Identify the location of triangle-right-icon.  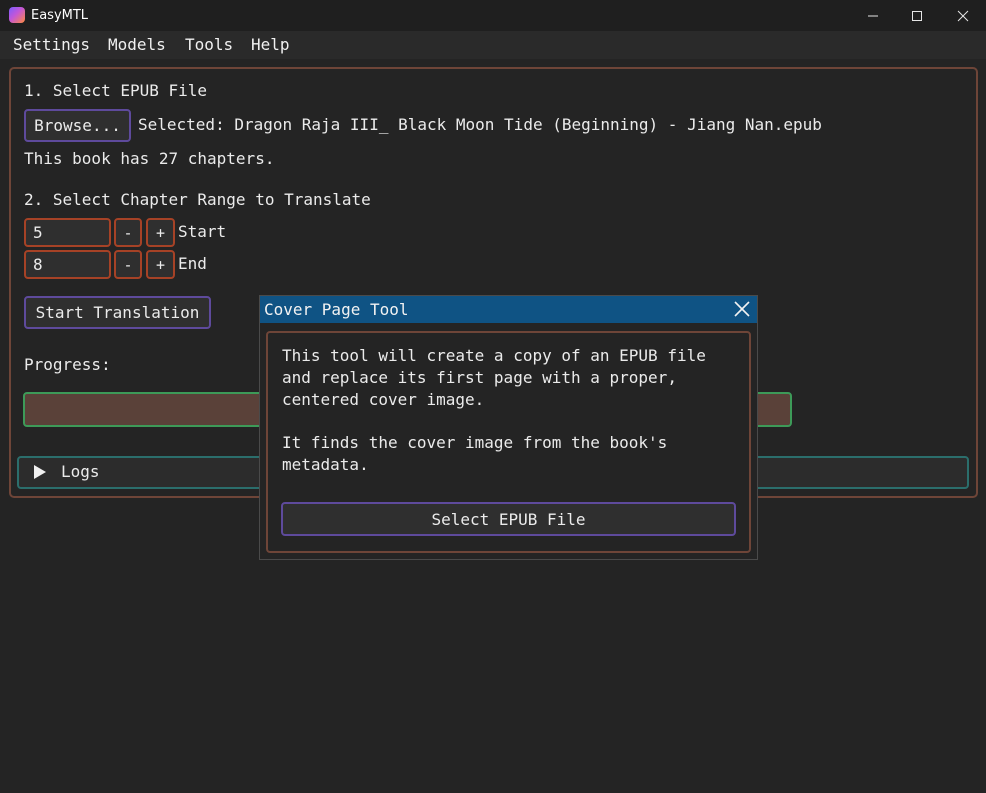
(40, 472).